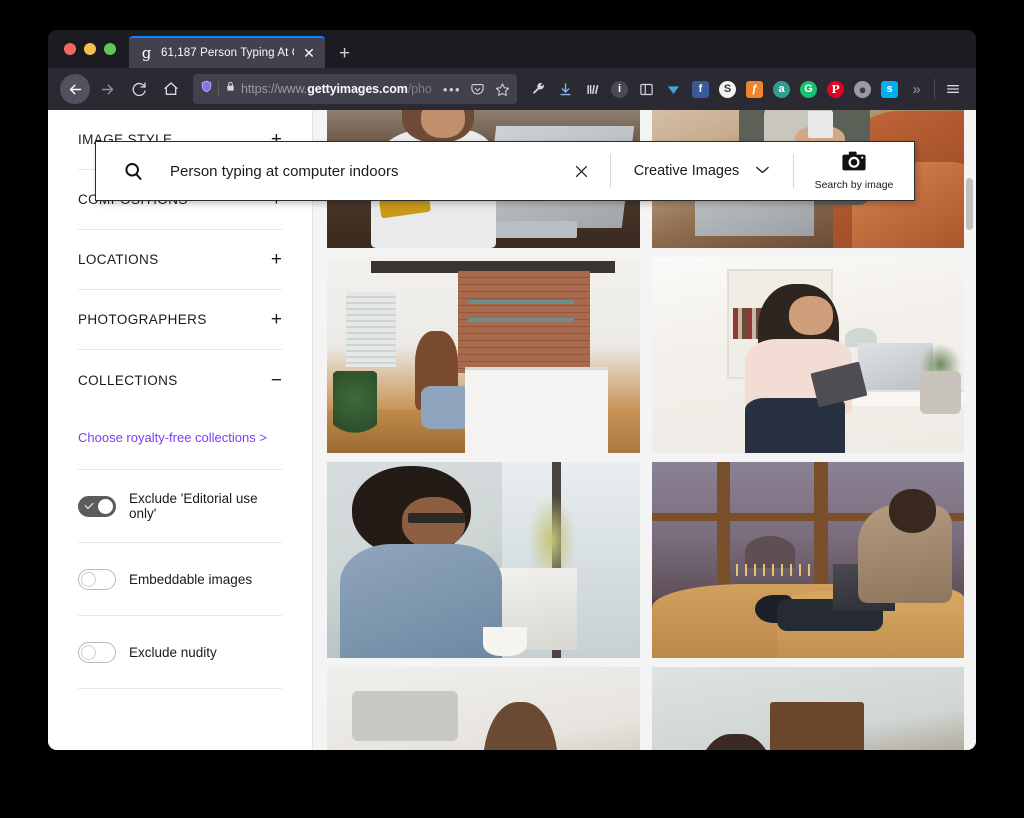  What do you see at coordinates (230, 89) in the screenshot?
I see `lock-icon` at bounding box center [230, 89].